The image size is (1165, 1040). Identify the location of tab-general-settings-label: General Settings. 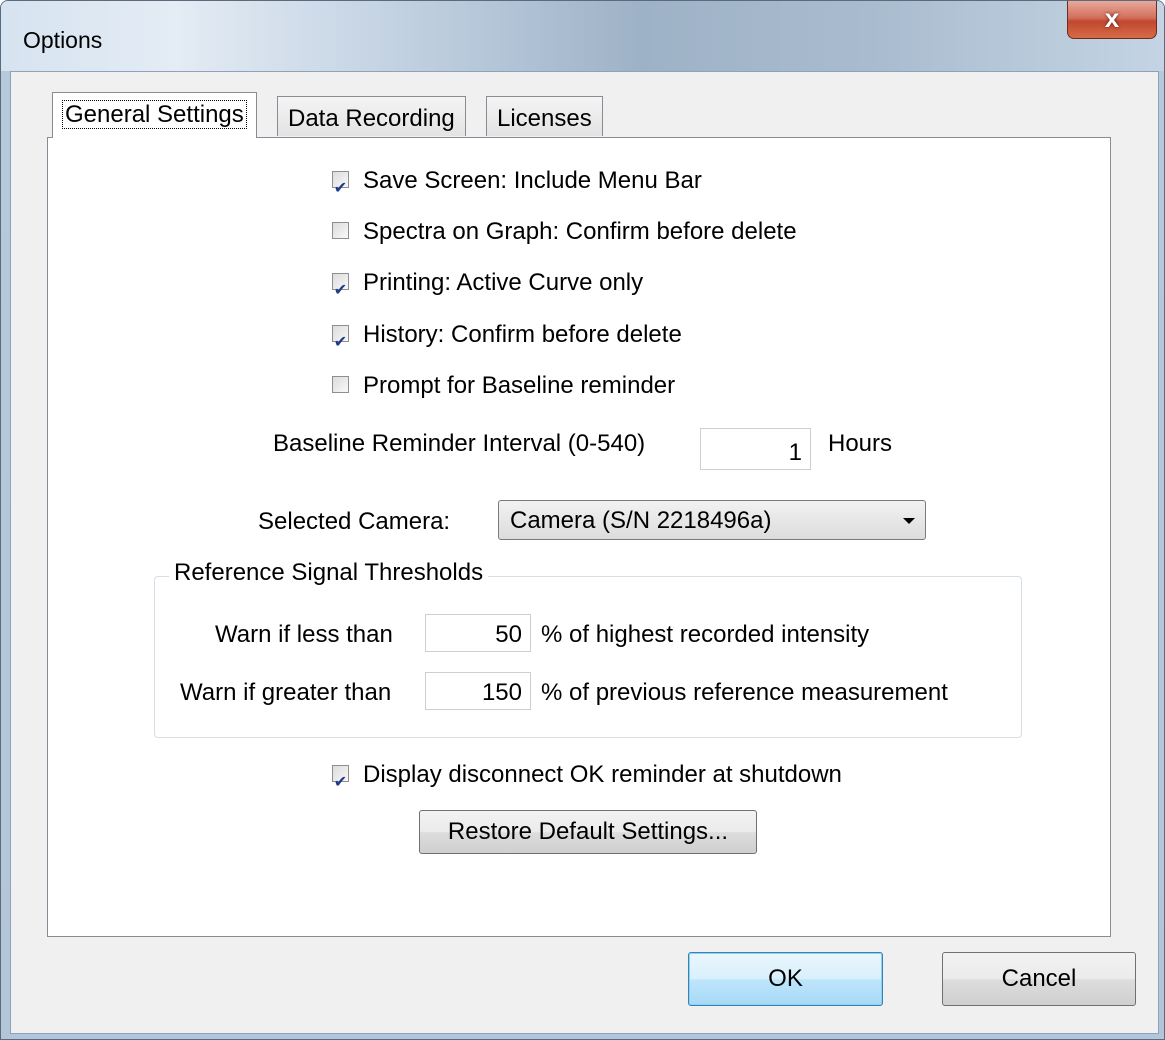
(154, 114).